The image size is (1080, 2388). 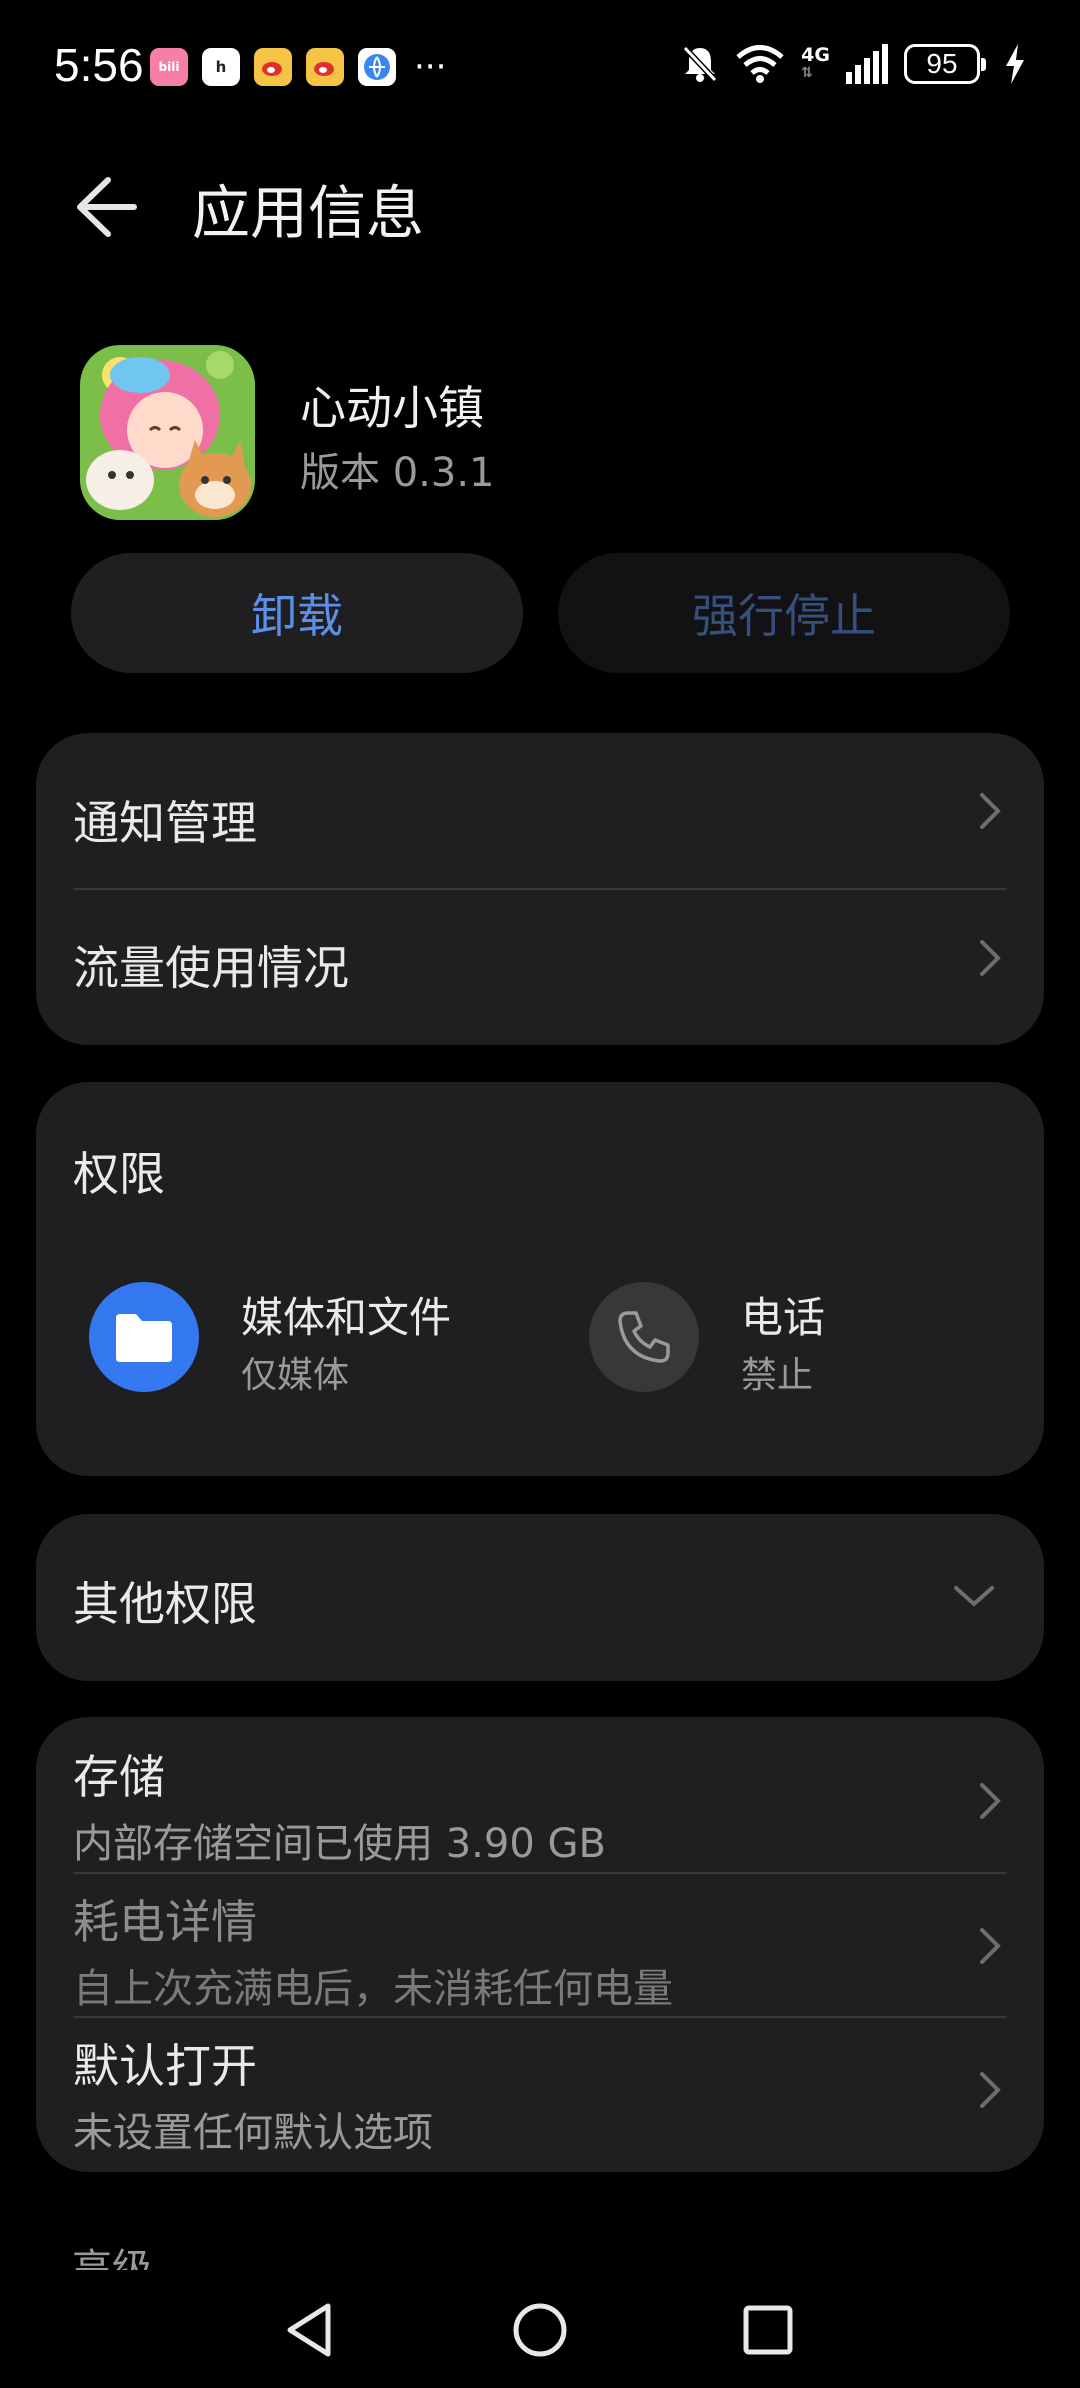 I want to click on navigation-bar, so click(x=540, y=2329).